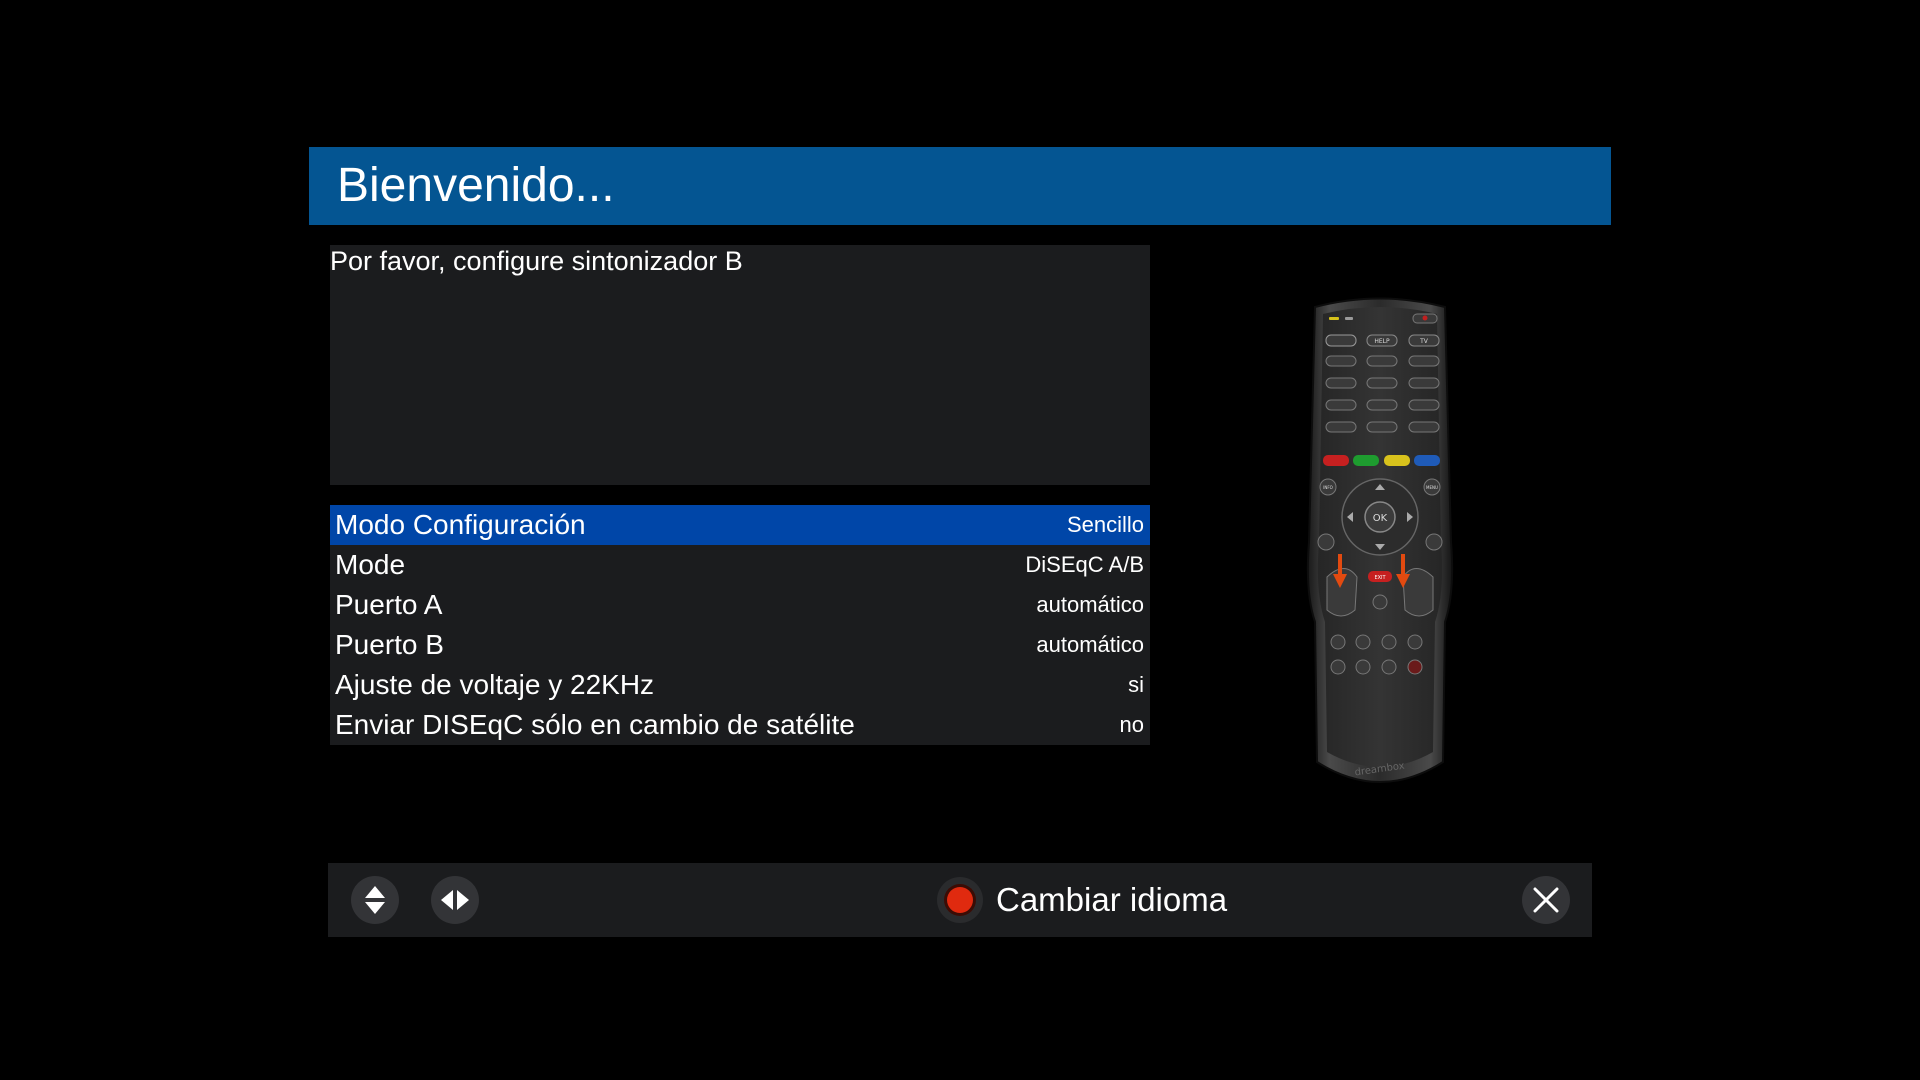 The height and width of the screenshot is (1080, 1920). I want to click on config-label: Enviar DISEqC sólo en cambio de satélite, so click(595, 724).